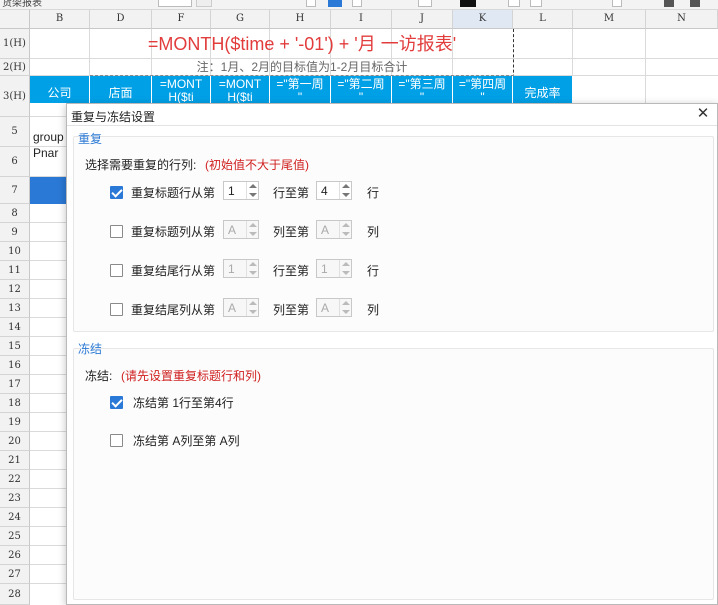 The image size is (718, 605). I want to click on repeat-footer-cols-from-spinner: A, so click(241, 307).